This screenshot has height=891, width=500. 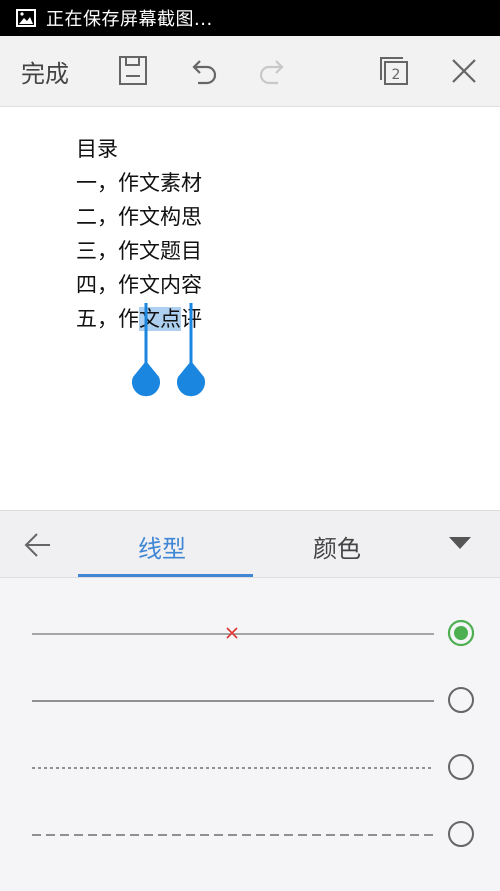 I want to click on image-icon, so click(x=26, y=18).